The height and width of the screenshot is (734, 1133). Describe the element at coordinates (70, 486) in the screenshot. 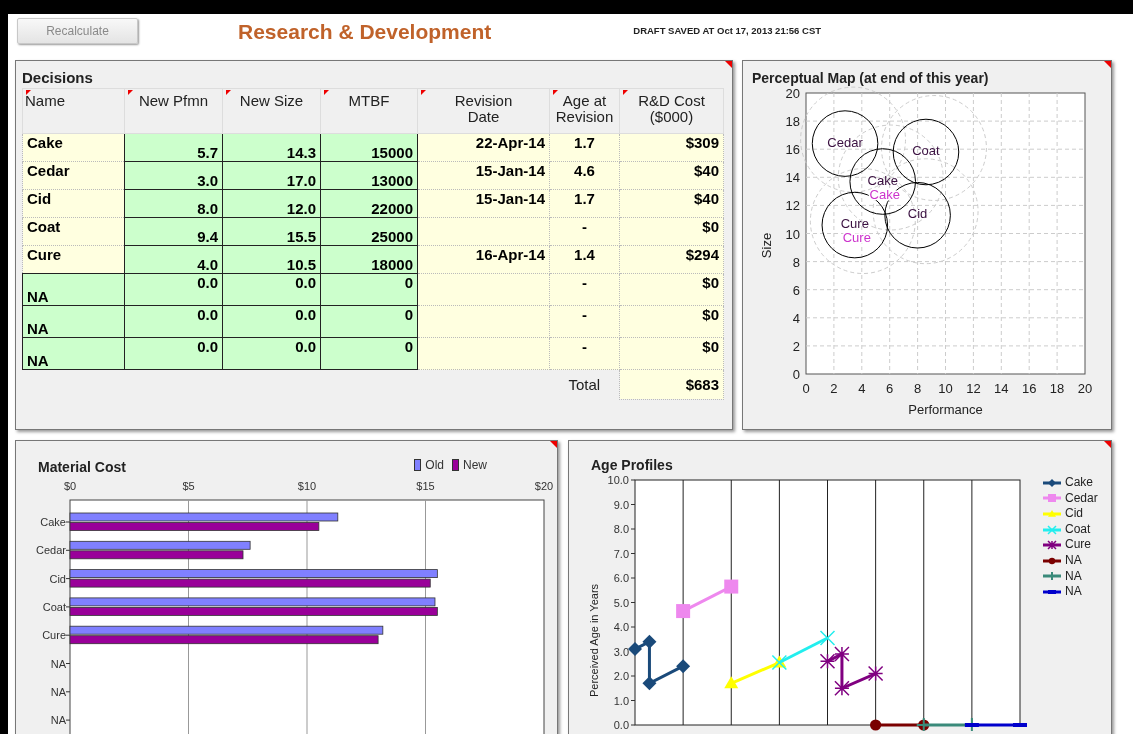

I see `tick-label: $0` at that location.